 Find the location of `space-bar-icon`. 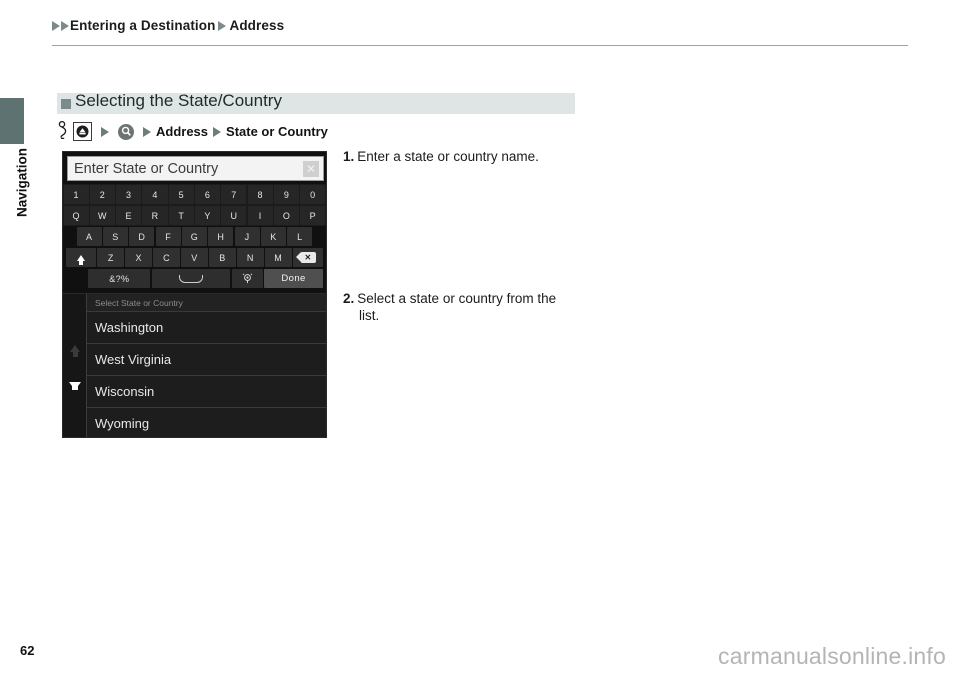

space-bar-icon is located at coordinates (190, 278).